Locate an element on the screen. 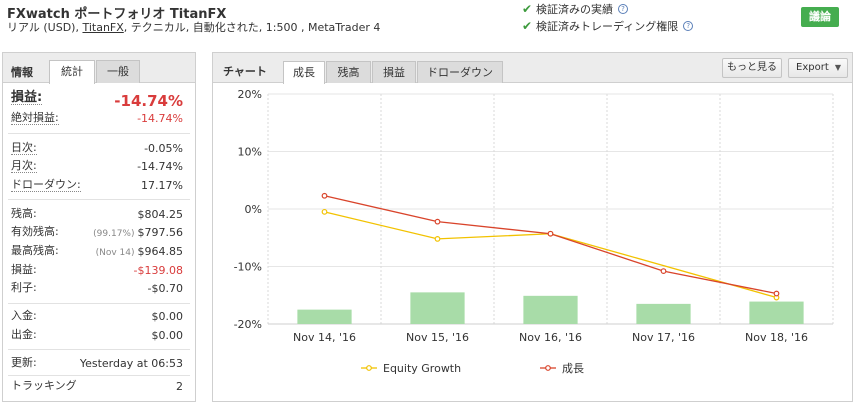 Image resolution: width=855 pixels, height=403 pixels. highest-value-wrap: (Nov 14) $964.85 is located at coordinates (139, 252).